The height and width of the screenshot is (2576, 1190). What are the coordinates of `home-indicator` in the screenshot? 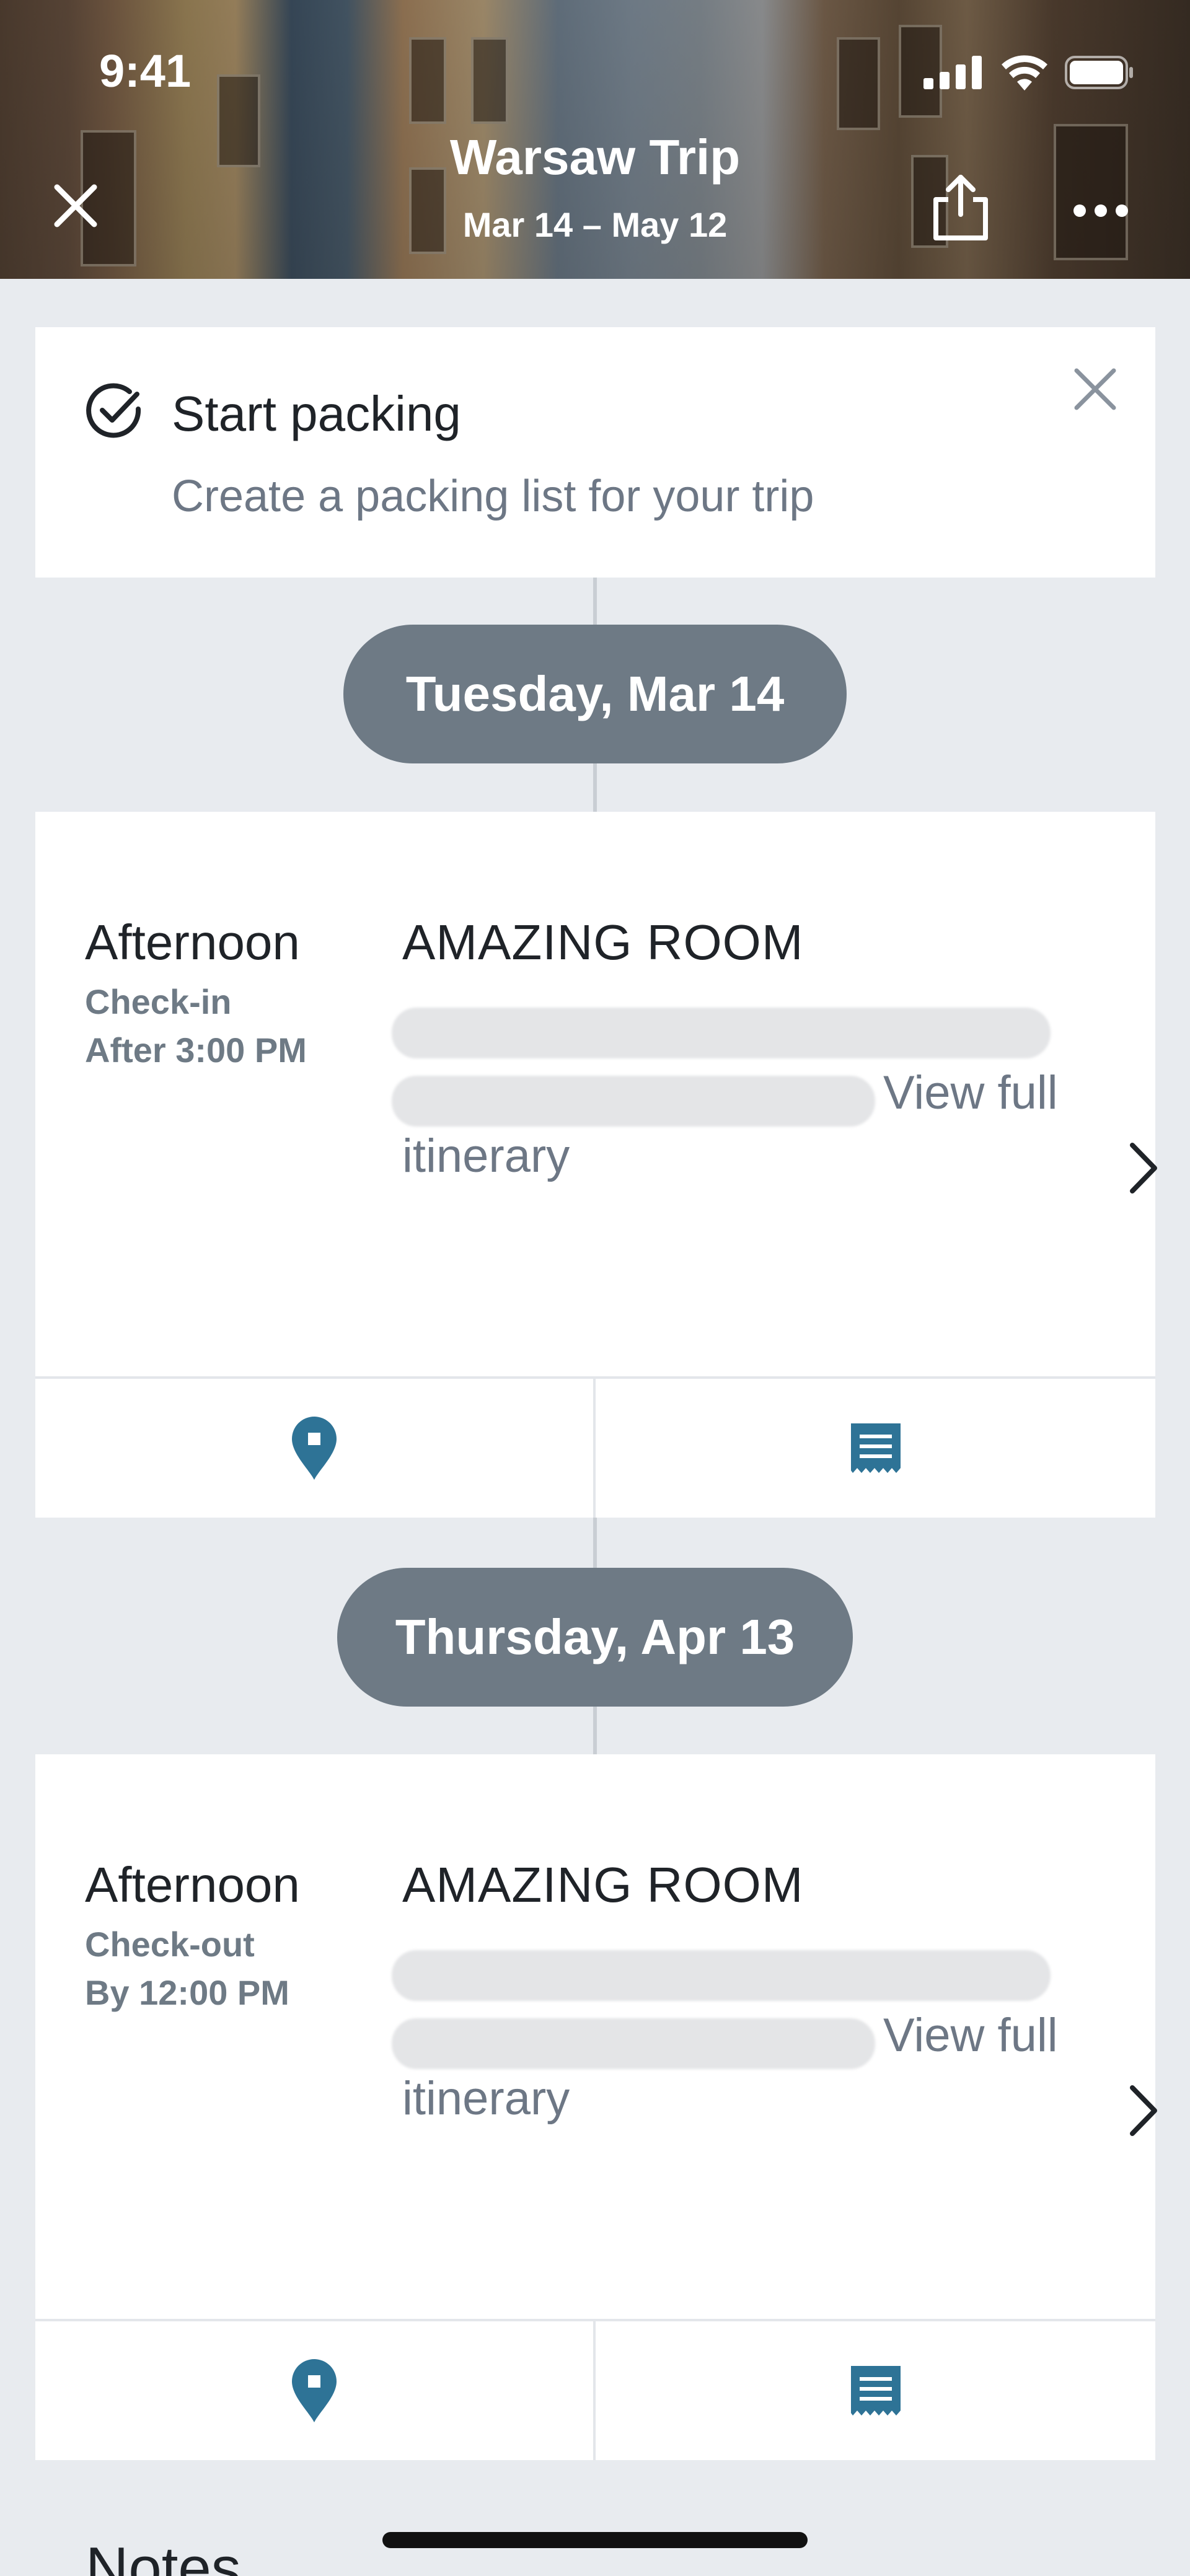 It's located at (595, 2540).